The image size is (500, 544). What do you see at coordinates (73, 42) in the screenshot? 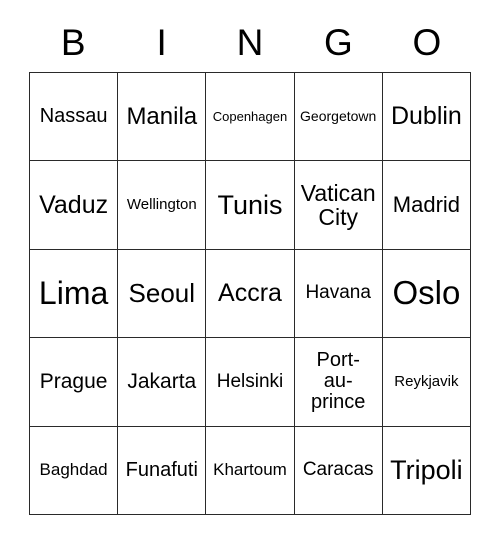
I see `bingo-header-letter-b: B` at bounding box center [73, 42].